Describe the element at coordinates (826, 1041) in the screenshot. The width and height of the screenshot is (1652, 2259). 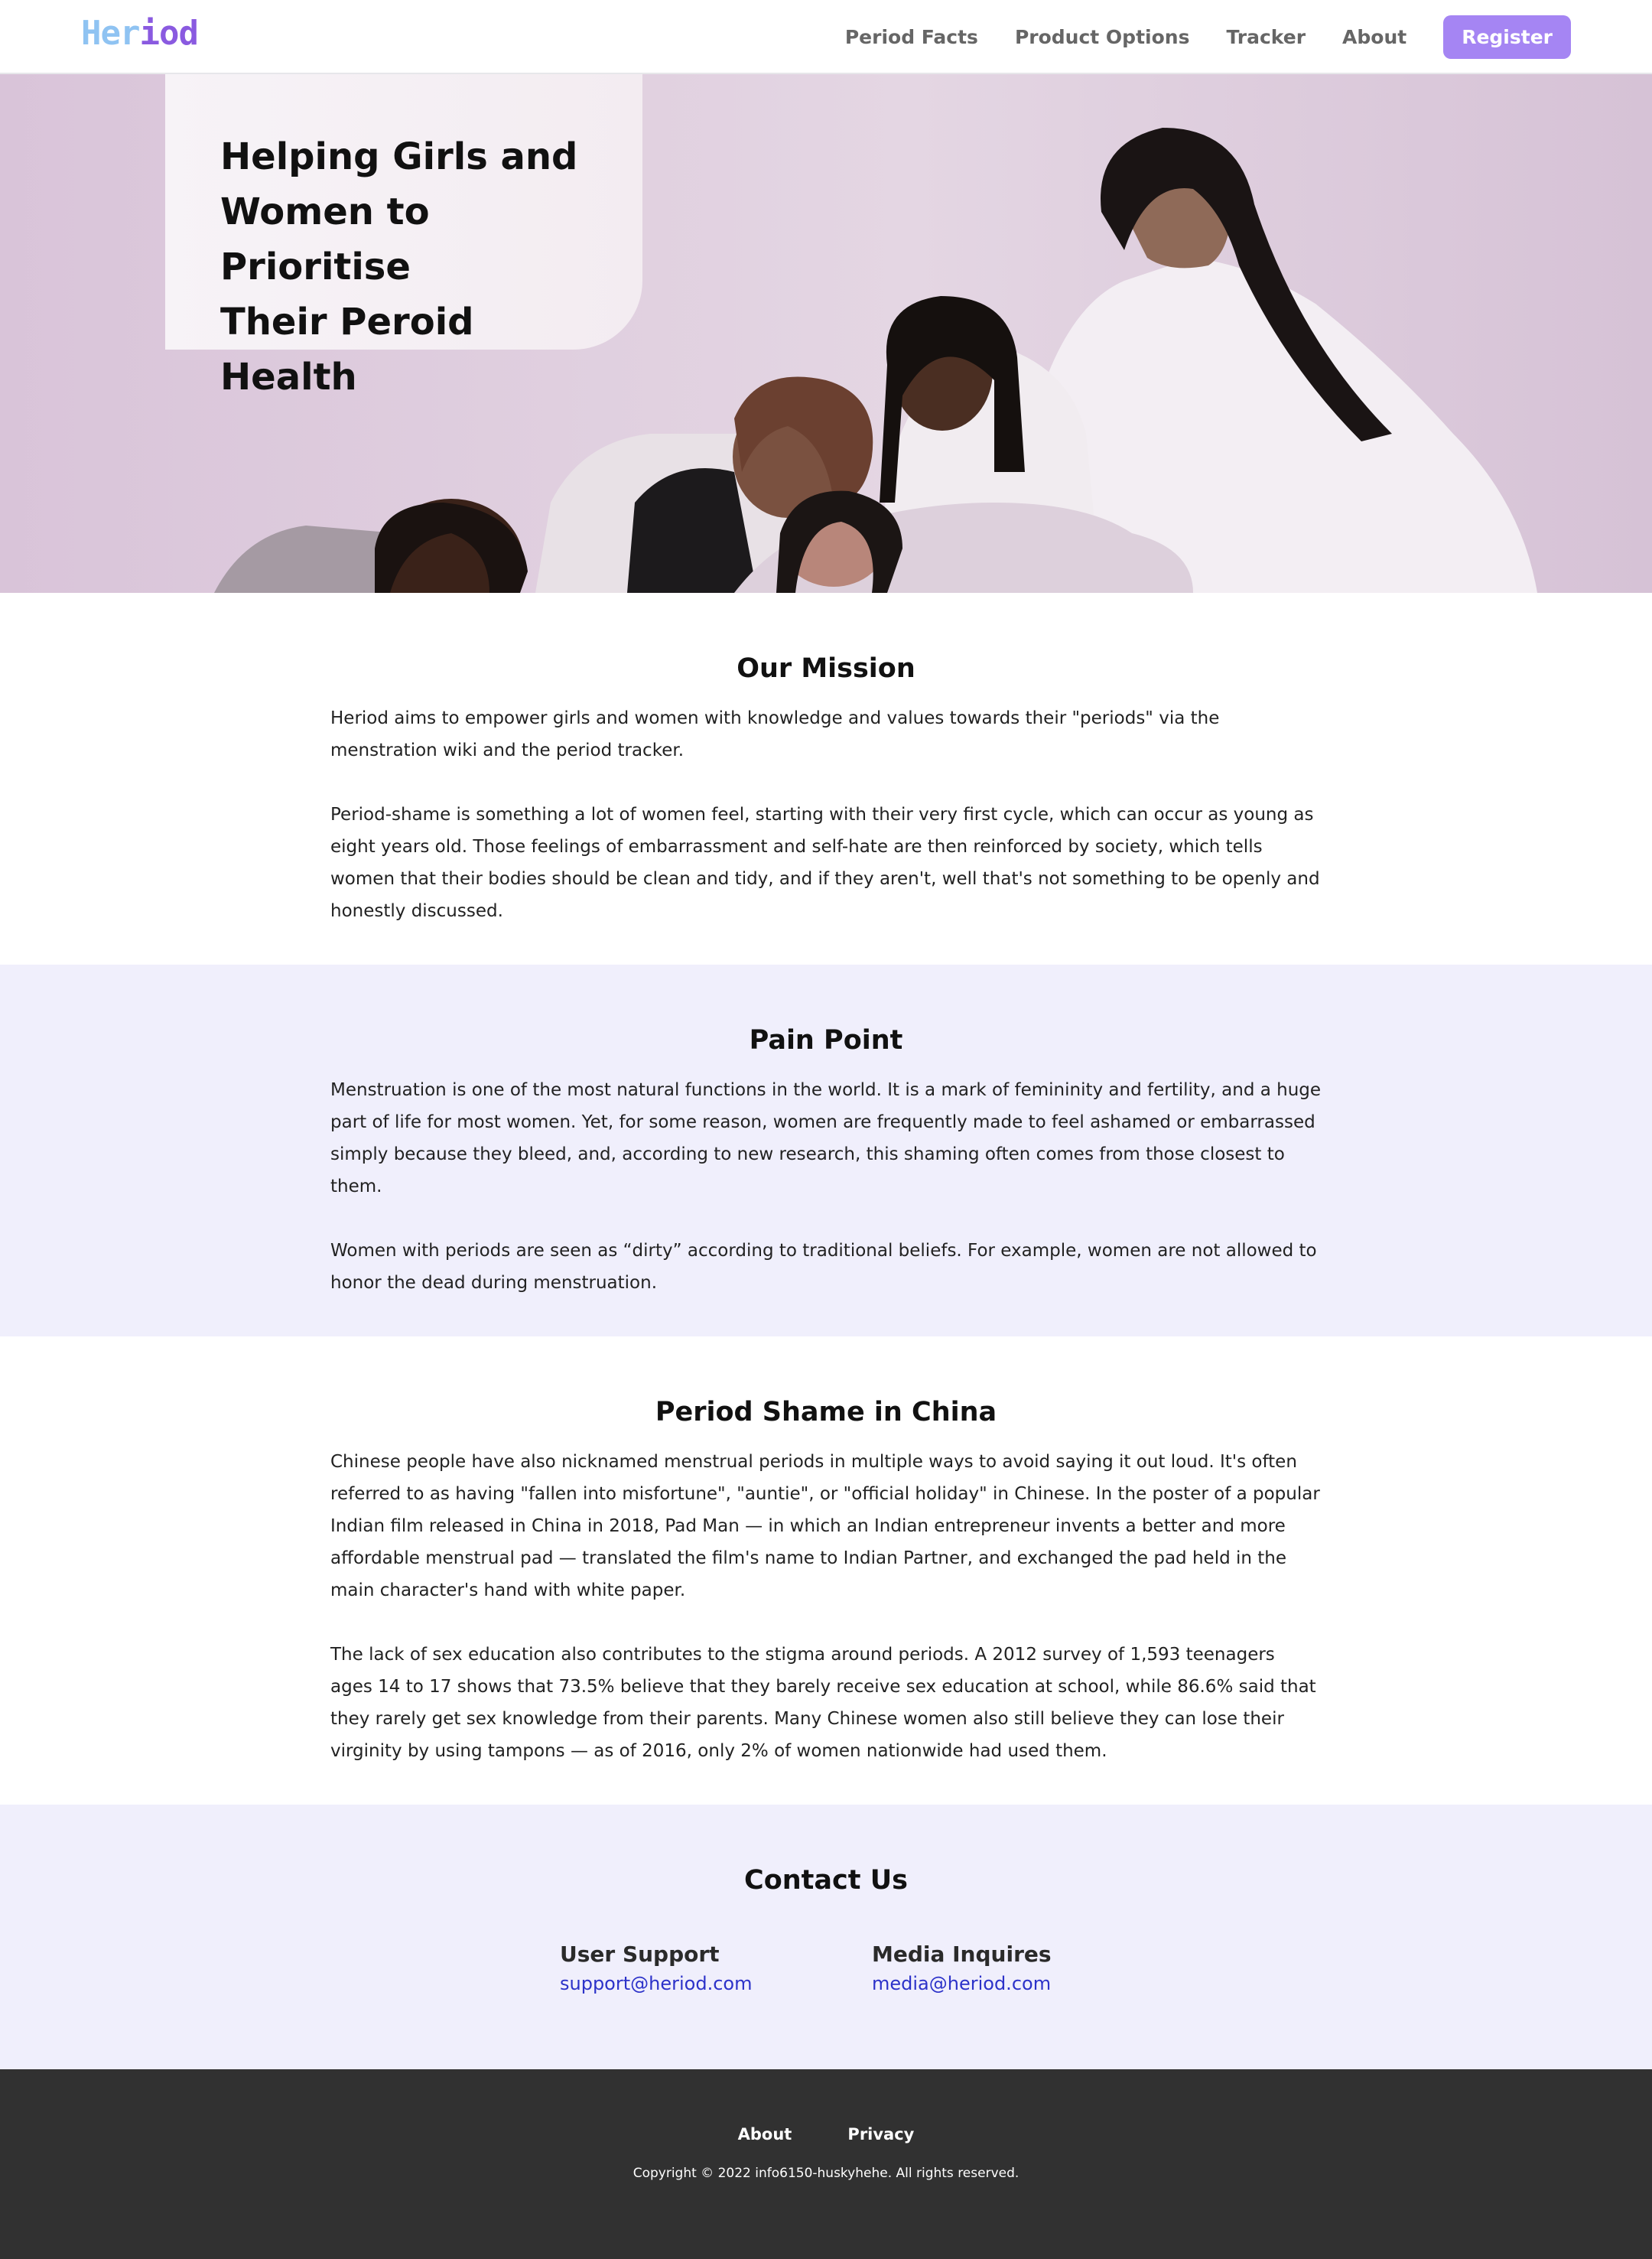
I see `pain-point-title: Pain Point` at that location.